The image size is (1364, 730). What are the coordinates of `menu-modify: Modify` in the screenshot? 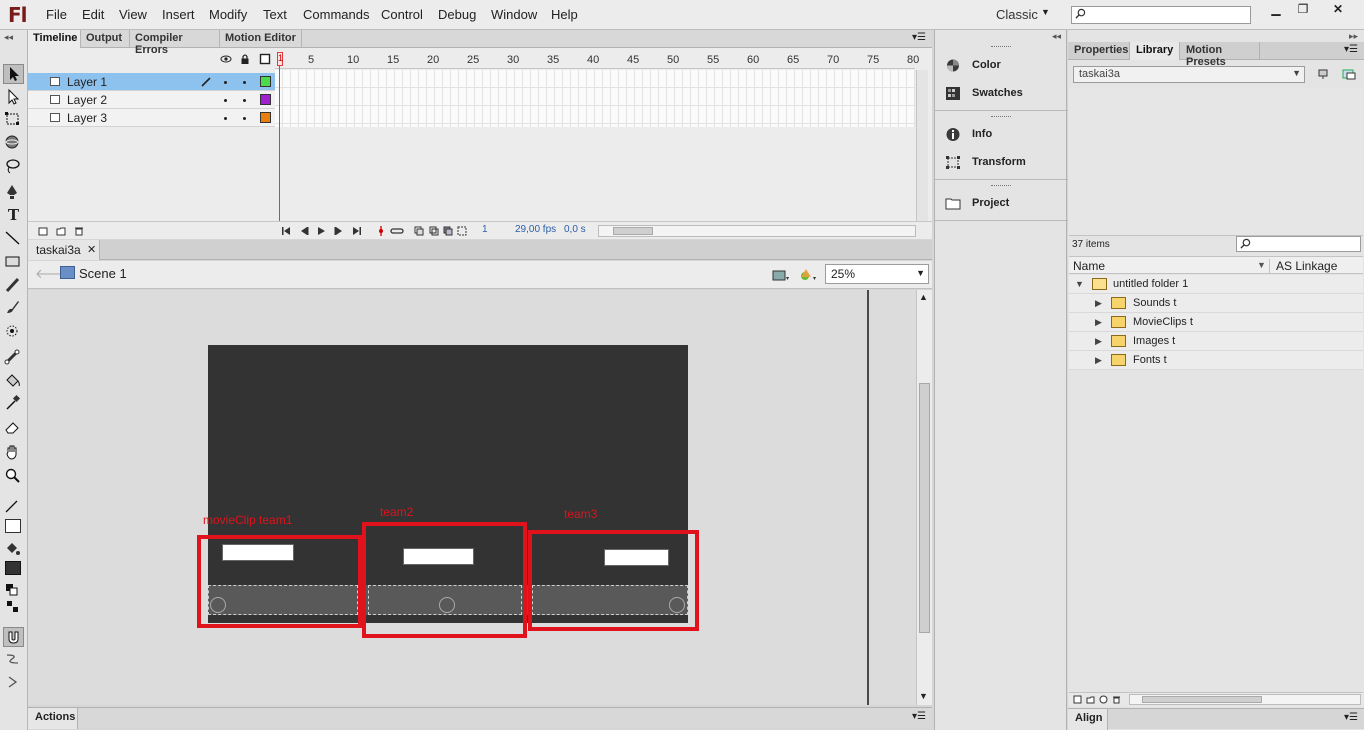 It's located at (228, 14).